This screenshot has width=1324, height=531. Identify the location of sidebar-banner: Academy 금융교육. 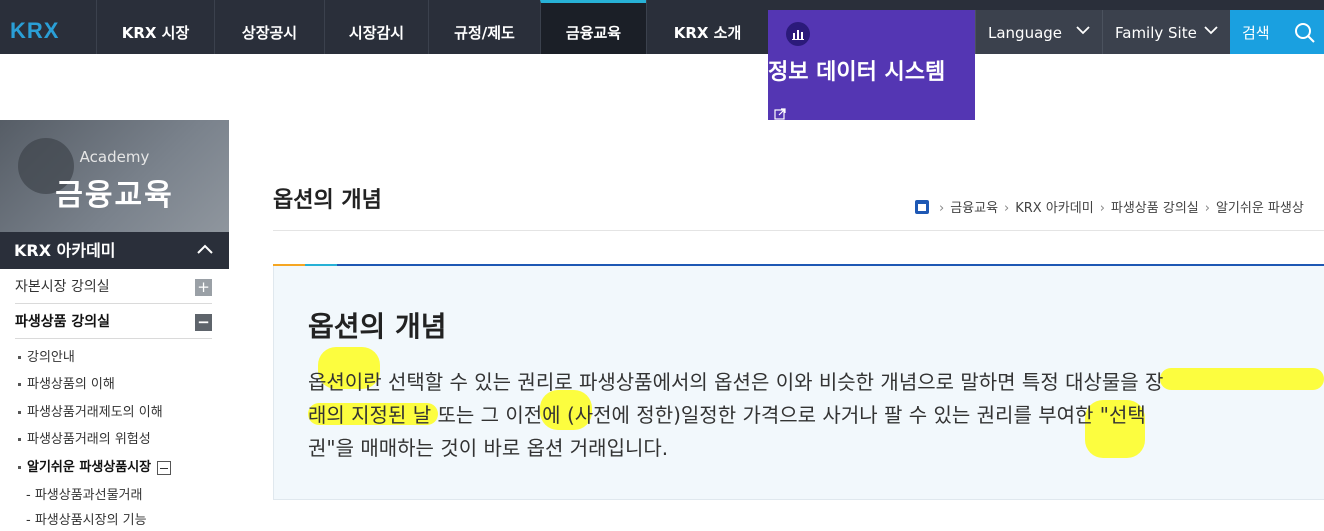
(114, 176).